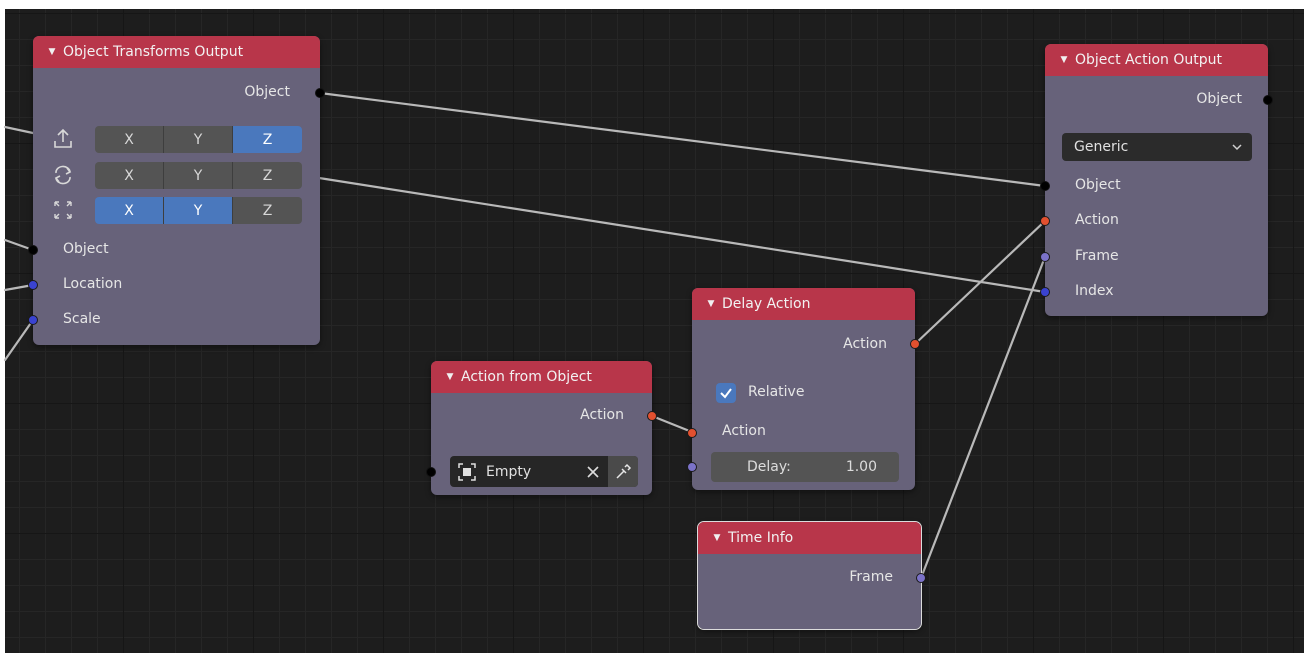 This screenshot has width=1304, height=653. I want to click on location-y-toggle: Y, so click(198, 139).